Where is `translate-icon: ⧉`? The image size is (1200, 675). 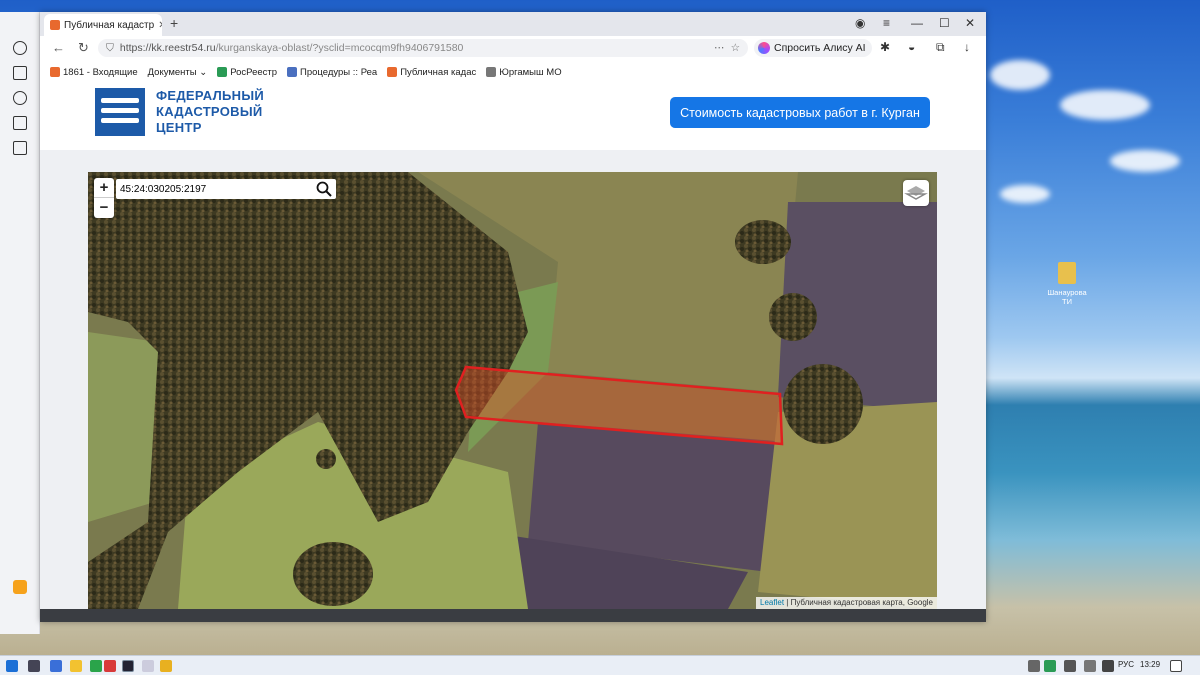
translate-icon: ⧉ is located at coordinates (940, 47).